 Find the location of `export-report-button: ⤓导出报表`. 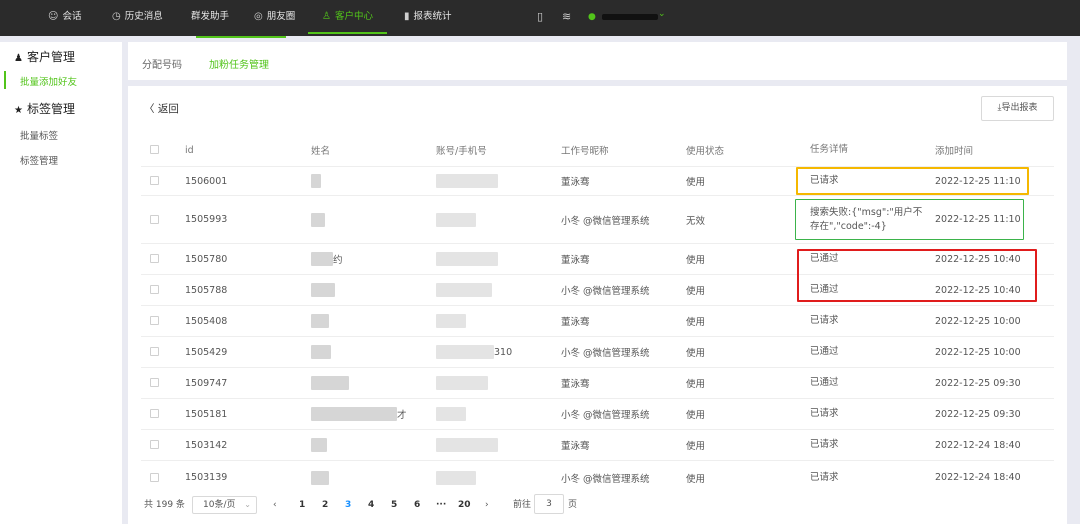

export-report-button: ⤓导出报表 is located at coordinates (1017, 108).